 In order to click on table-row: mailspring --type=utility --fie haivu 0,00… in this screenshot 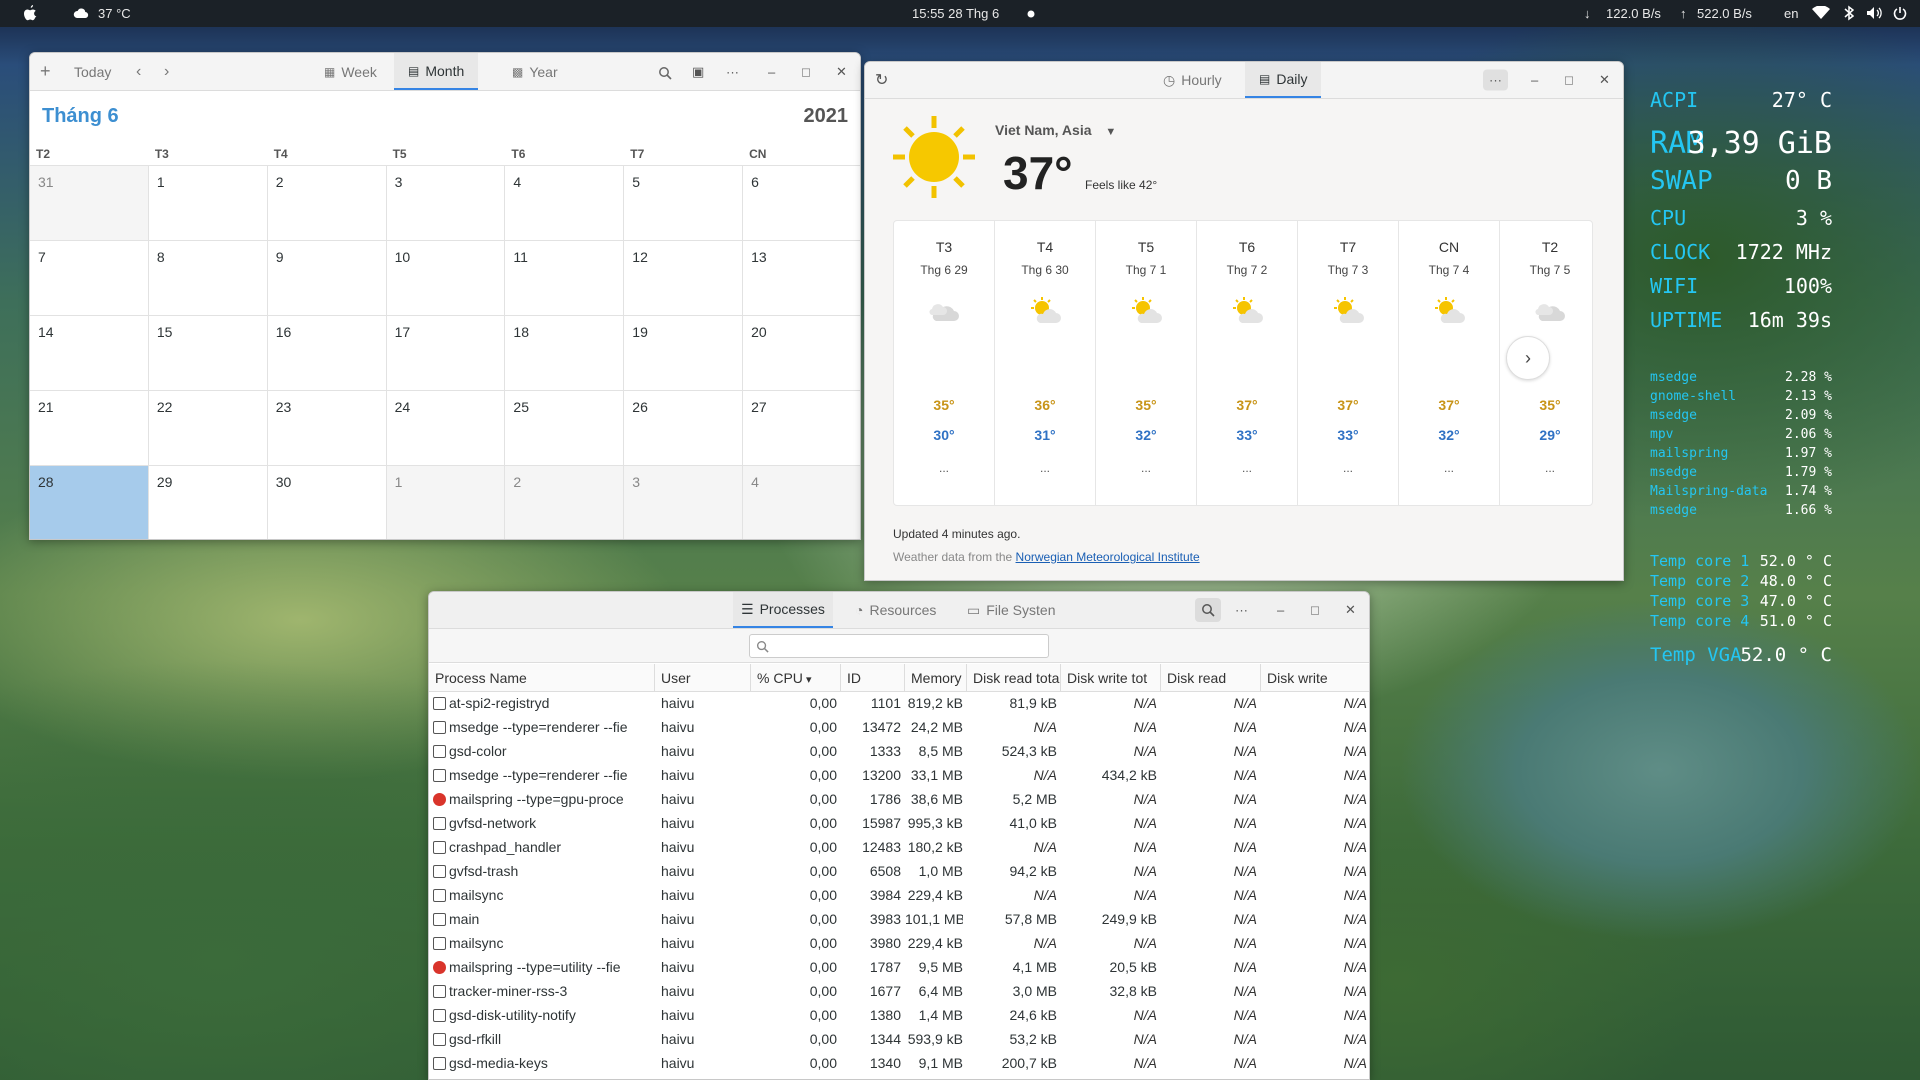, I will do `click(899, 968)`.